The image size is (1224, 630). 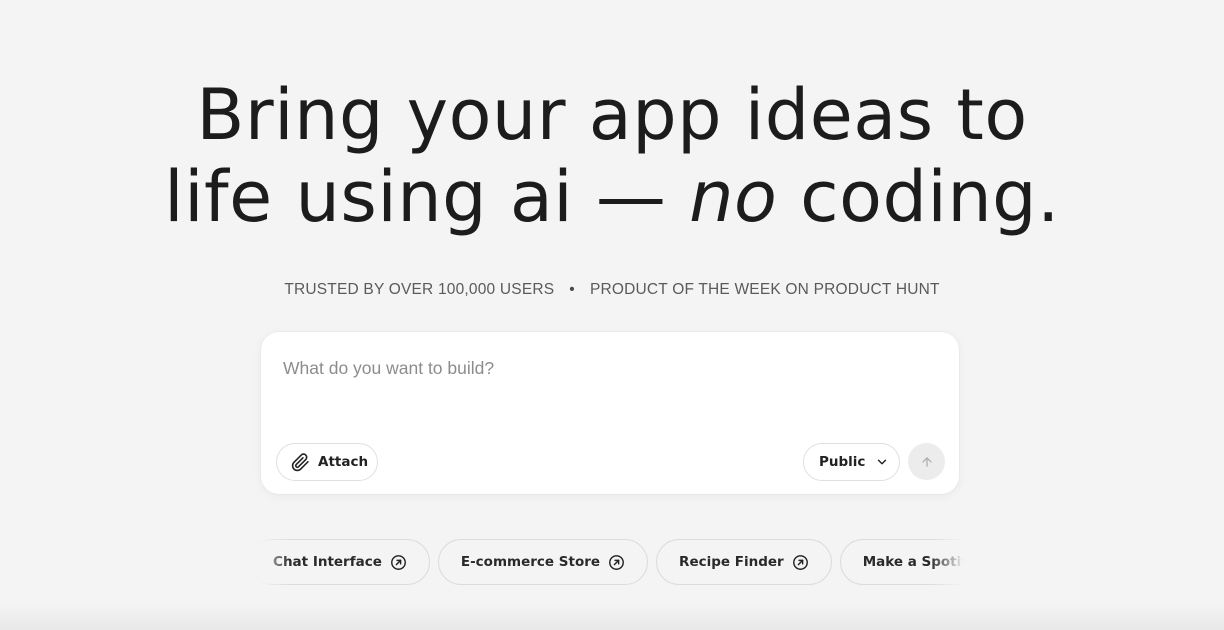 I want to click on hero-line-2-end: coding., so click(x=918, y=197).